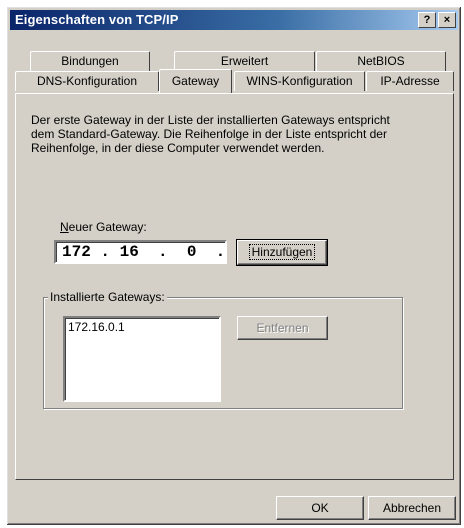  I want to click on add-button-label: Hinzufügen, so click(282, 252).